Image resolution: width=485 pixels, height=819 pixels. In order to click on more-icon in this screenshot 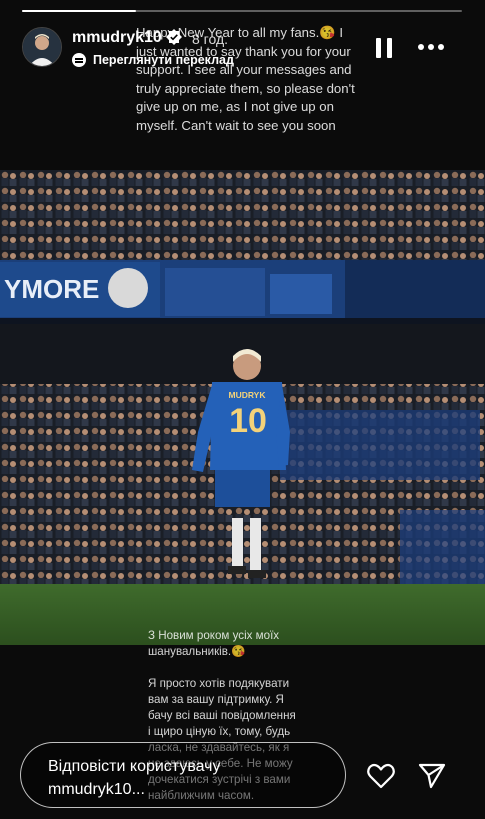, I will do `click(421, 47)`.